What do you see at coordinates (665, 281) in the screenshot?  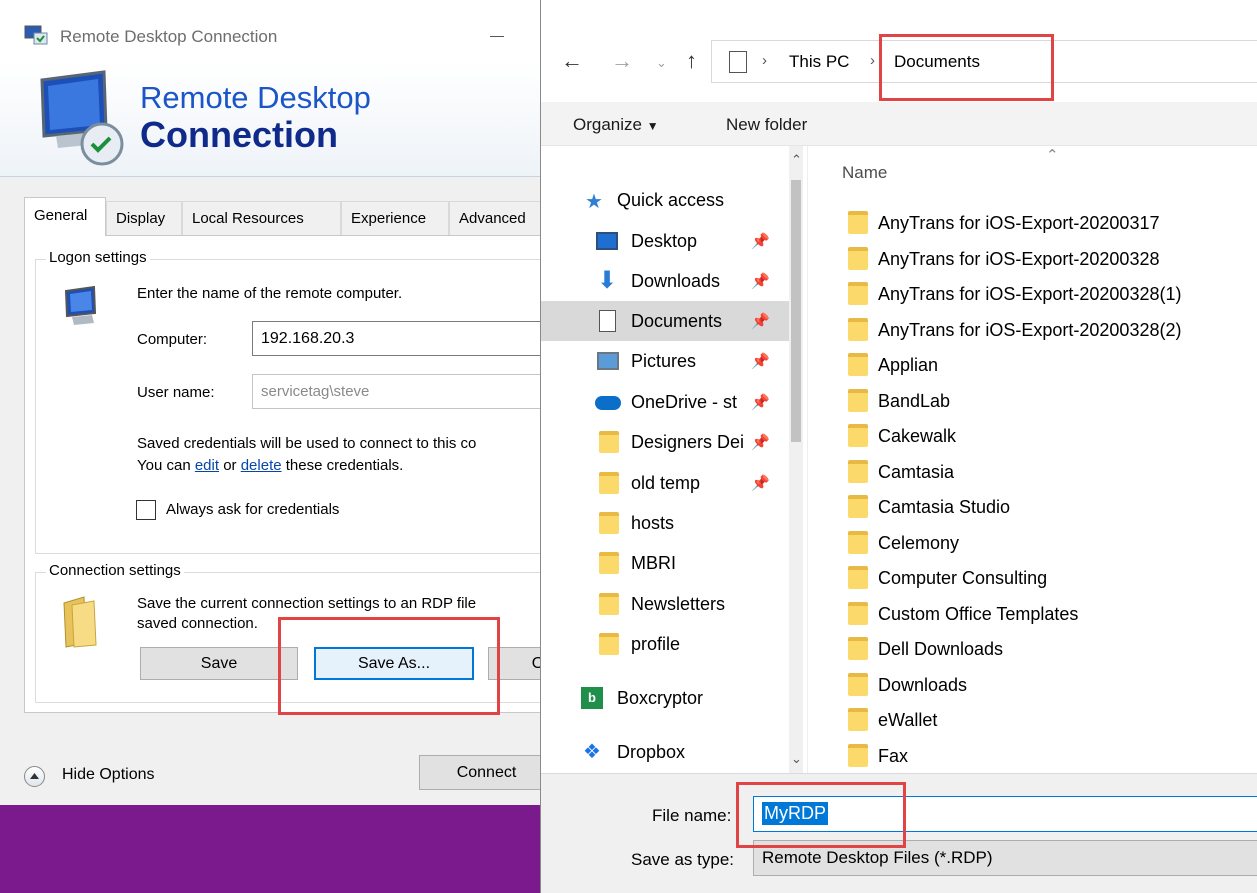 I see `nav-item-downloads: ⬇ Downloads 📌` at bounding box center [665, 281].